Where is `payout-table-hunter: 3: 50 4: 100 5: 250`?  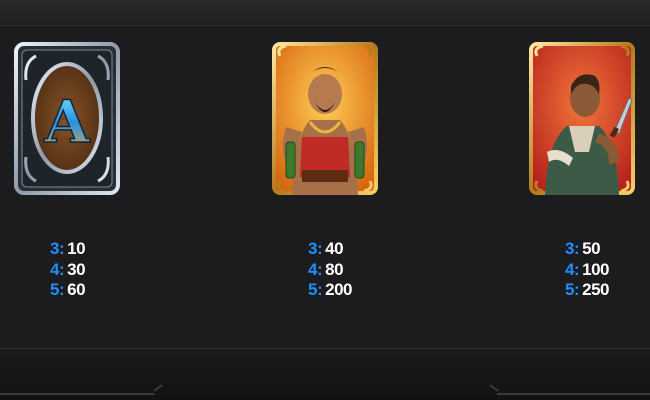 payout-table-hunter: 3: 50 4: 100 5: 250 is located at coordinates (595, 270).